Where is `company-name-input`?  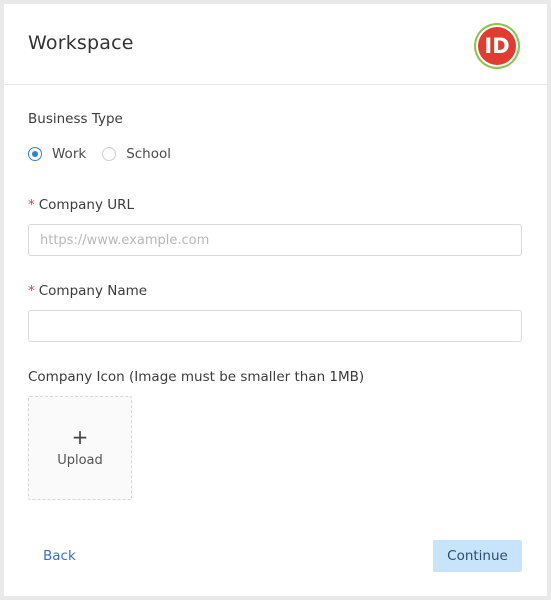
company-name-input is located at coordinates (275, 326).